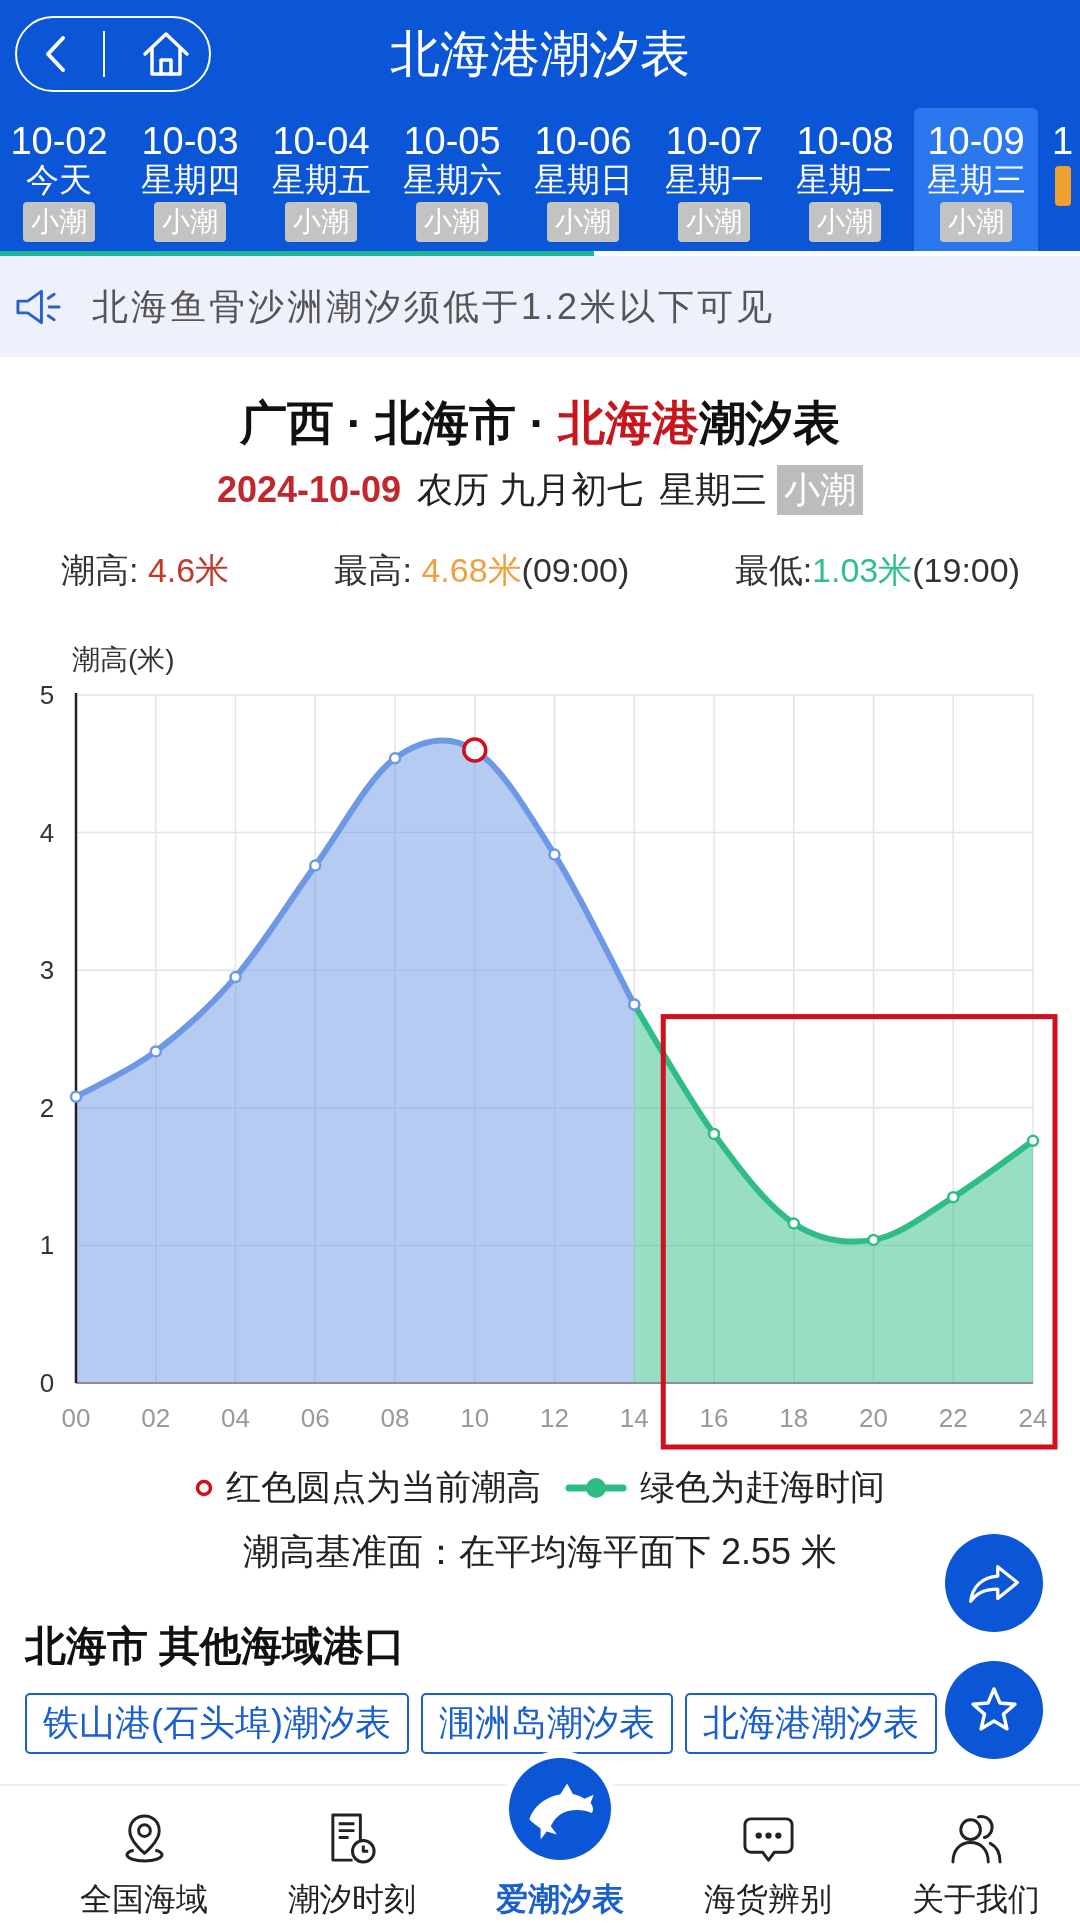  I want to click on legend-label: 绿色为赶海时间, so click(762, 1487).